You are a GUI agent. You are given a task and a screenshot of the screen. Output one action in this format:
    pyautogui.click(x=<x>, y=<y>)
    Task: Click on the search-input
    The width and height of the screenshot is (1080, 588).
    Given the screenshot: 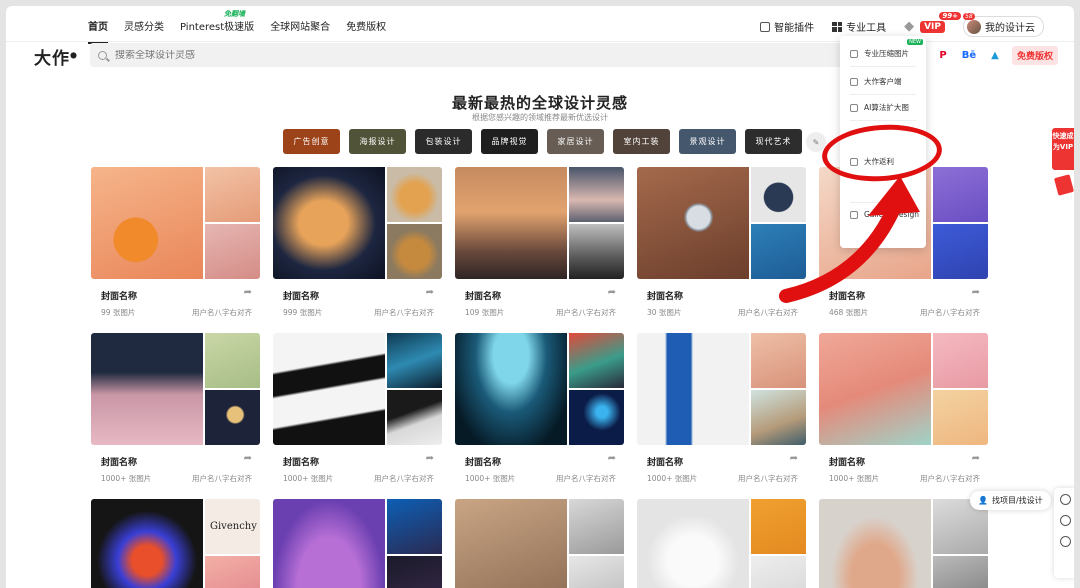 What is the action you would take?
    pyautogui.click(x=415, y=55)
    